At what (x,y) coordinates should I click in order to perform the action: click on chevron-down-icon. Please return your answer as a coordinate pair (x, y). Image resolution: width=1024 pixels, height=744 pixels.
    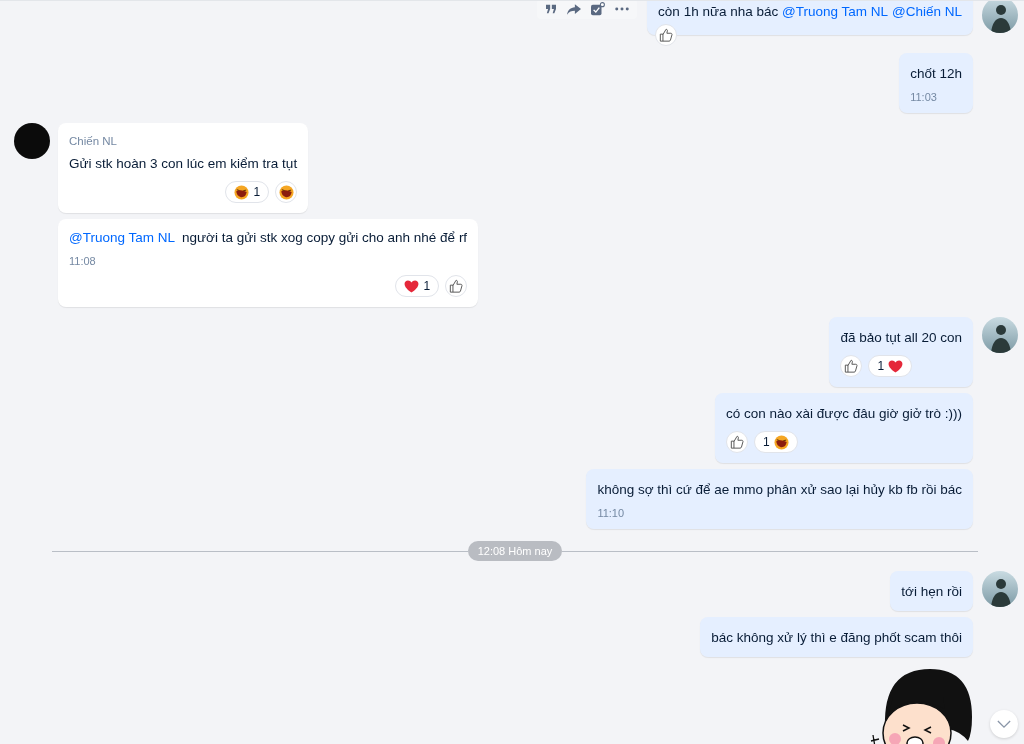
    Looking at the image, I should click on (1004, 724).